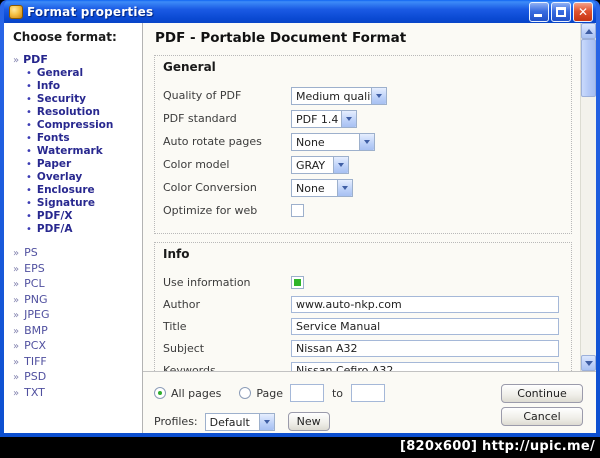 The height and width of the screenshot is (458, 600). Describe the element at coordinates (306, 393) in the screenshot. I see `page-from-input` at that location.